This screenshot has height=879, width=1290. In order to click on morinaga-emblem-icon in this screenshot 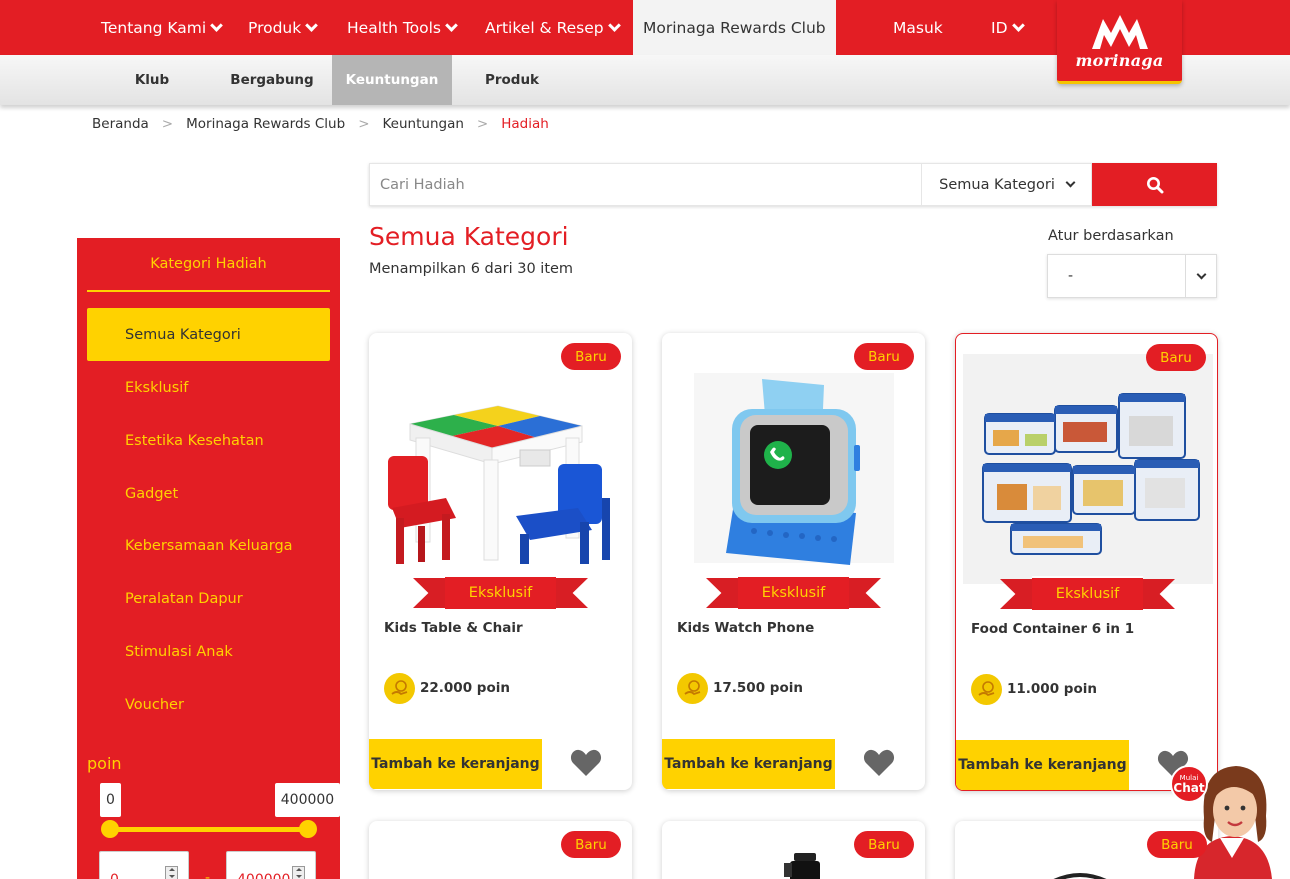, I will do `click(1119, 32)`.